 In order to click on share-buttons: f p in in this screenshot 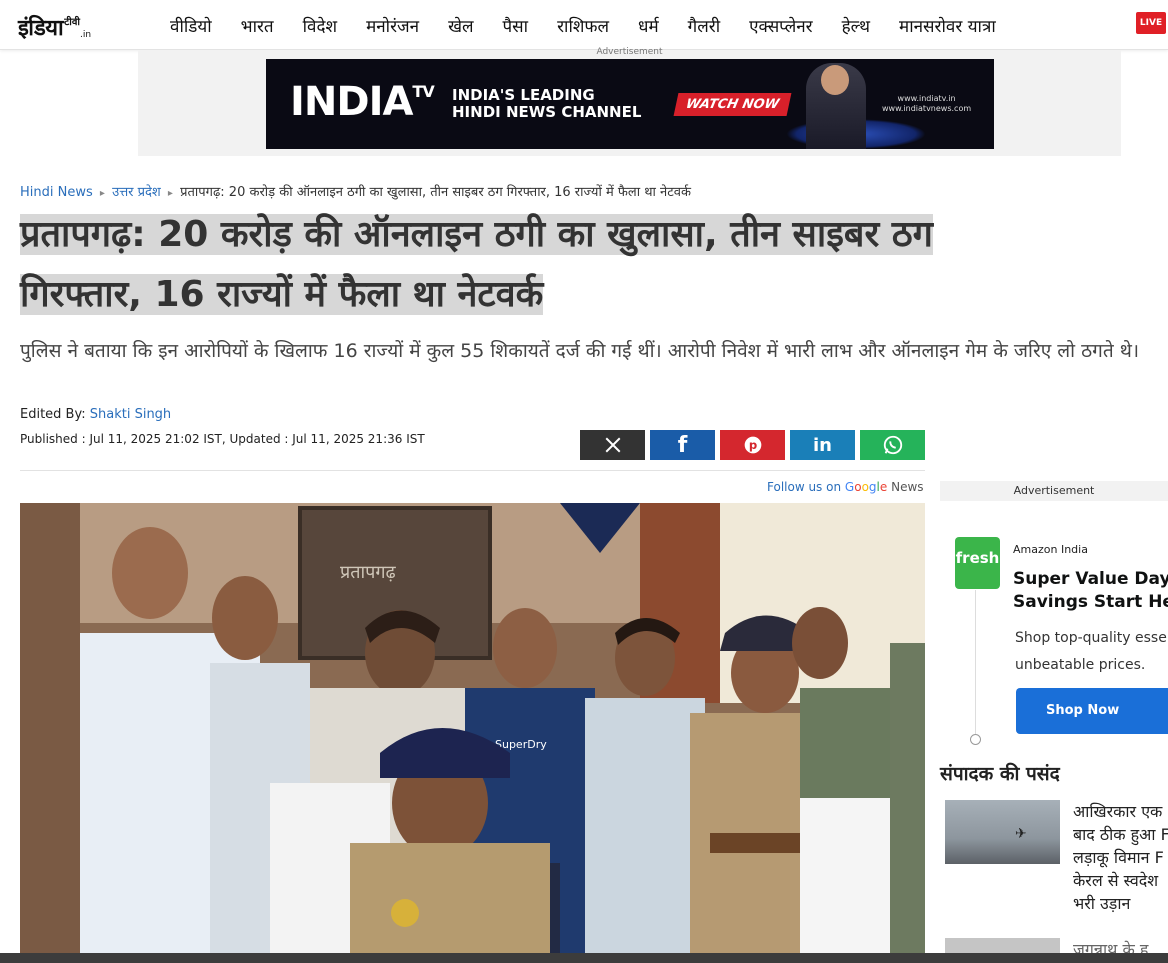, I will do `click(755, 445)`.